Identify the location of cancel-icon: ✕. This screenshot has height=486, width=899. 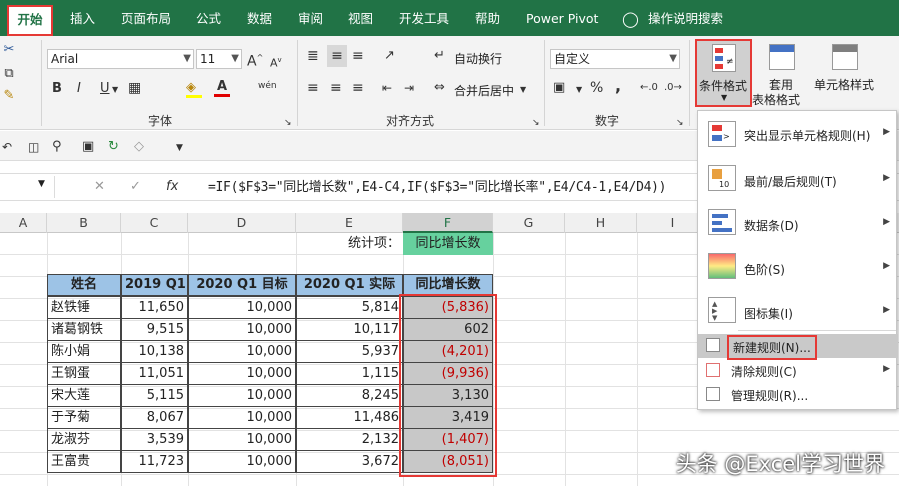
(99, 187).